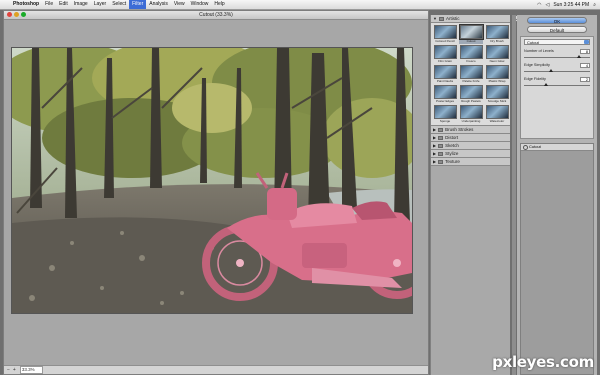 This screenshot has height=375, width=600. What do you see at coordinates (557, 69) in the screenshot?
I see `param-edge-simplicity: Edge Simplicity 4` at bounding box center [557, 69].